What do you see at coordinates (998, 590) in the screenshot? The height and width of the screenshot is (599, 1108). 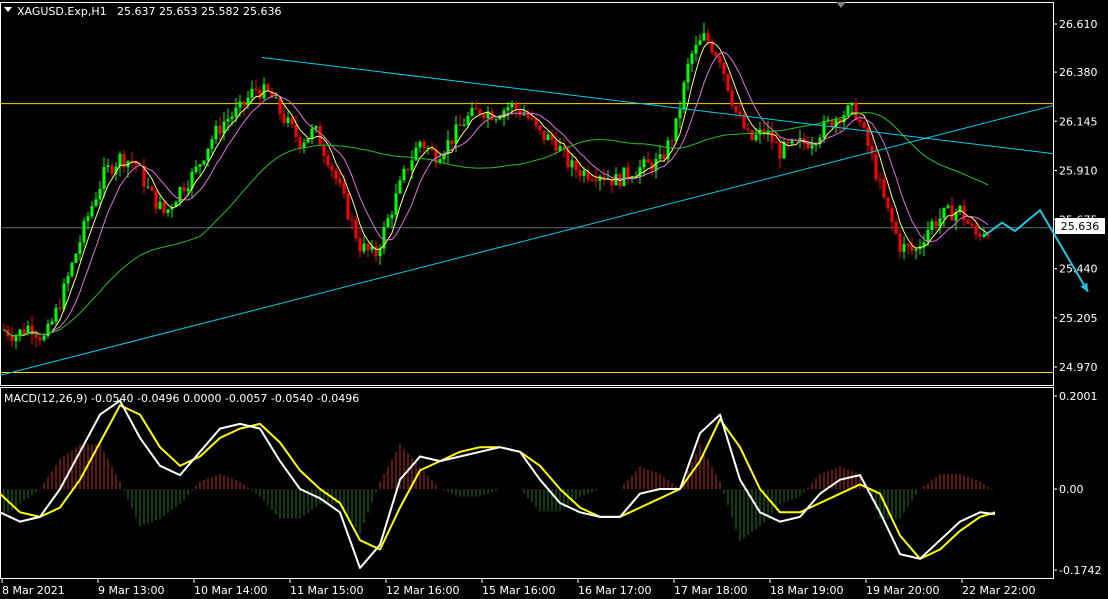 I see `time-tick-label: 22 Mar 22:00` at bounding box center [998, 590].